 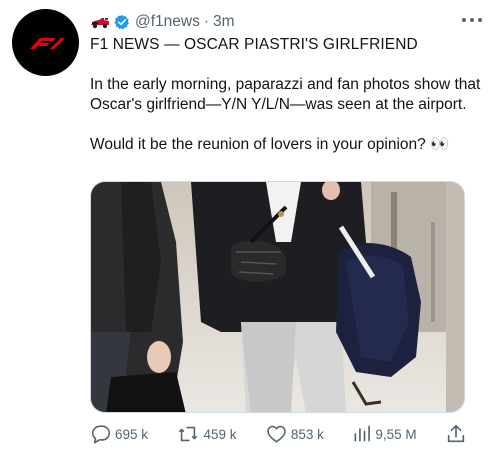 What do you see at coordinates (254, 44) in the screenshot?
I see `tweet-title: F1 NEWS — OSCAR PIASTRI'S GIRLFRIEND` at bounding box center [254, 44].